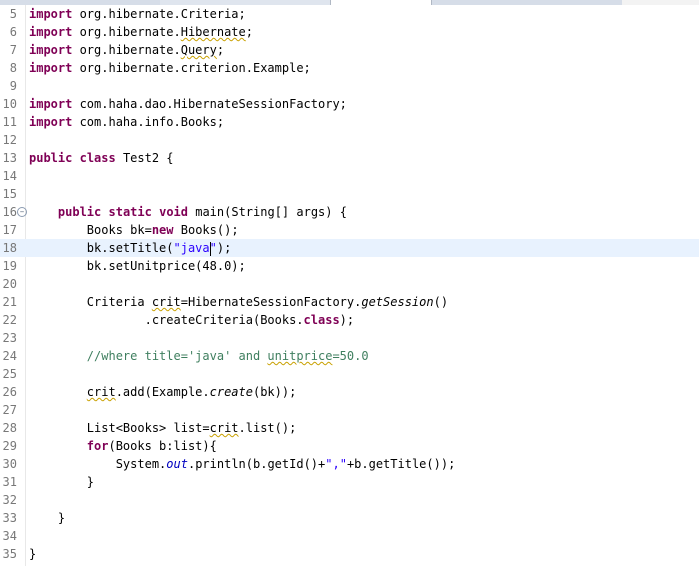 The height and width of the screenshot is (566, 699). I want to click on code-line: 31 }, so click(349, 482).